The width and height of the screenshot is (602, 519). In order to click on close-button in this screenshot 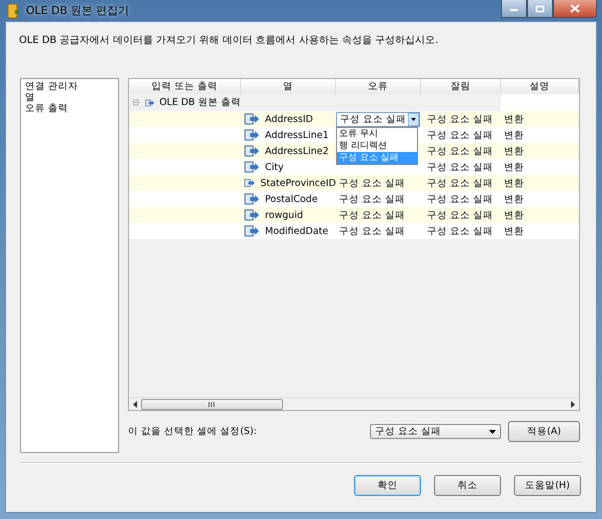, I will do `click(575, 9)`.